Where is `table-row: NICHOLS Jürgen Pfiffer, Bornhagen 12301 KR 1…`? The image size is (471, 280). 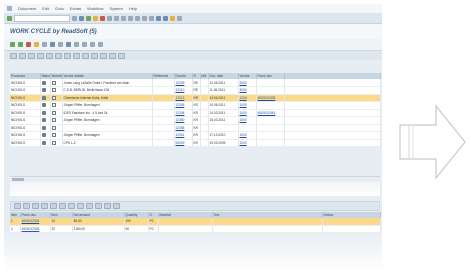 table-row: NICHOLS Jürgen Pfiffer, Bornhagen 12301 KR 1… is located at coordinates (195, 135).